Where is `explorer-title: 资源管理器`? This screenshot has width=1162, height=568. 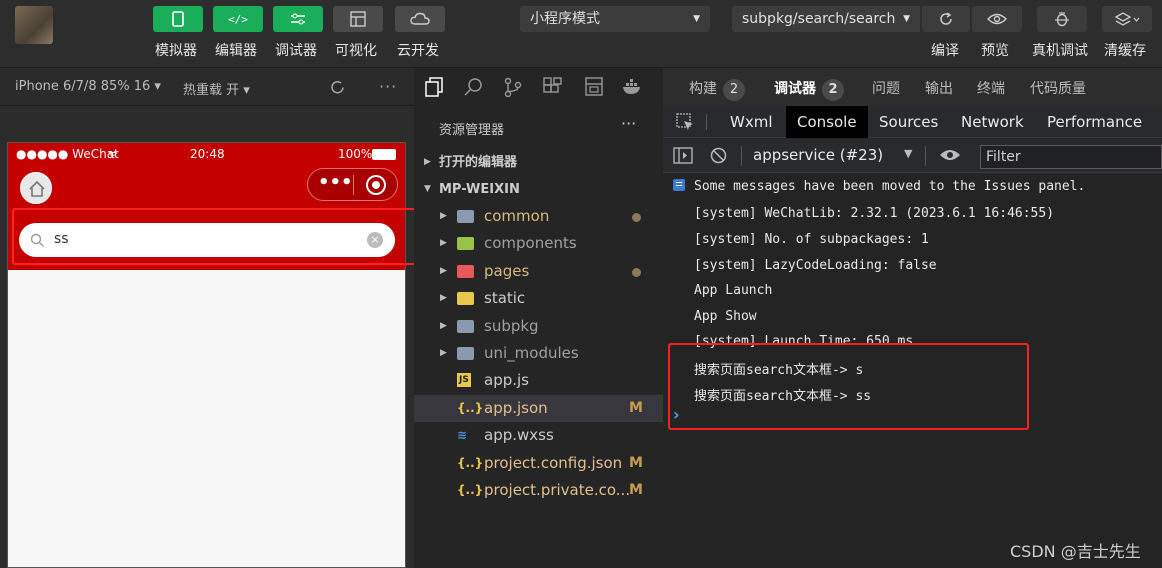 explorer-title: 资源管理器 is located at coordinates (472, 130).